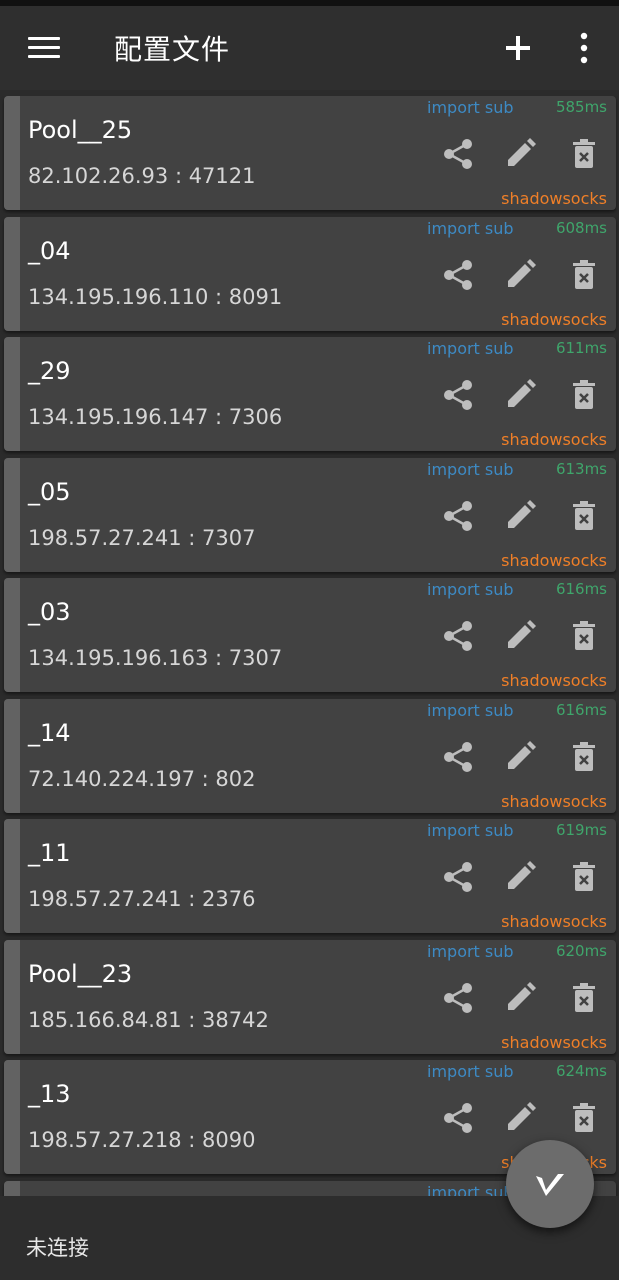  I want to click on server-name: Pool__23, so click(80, 973).